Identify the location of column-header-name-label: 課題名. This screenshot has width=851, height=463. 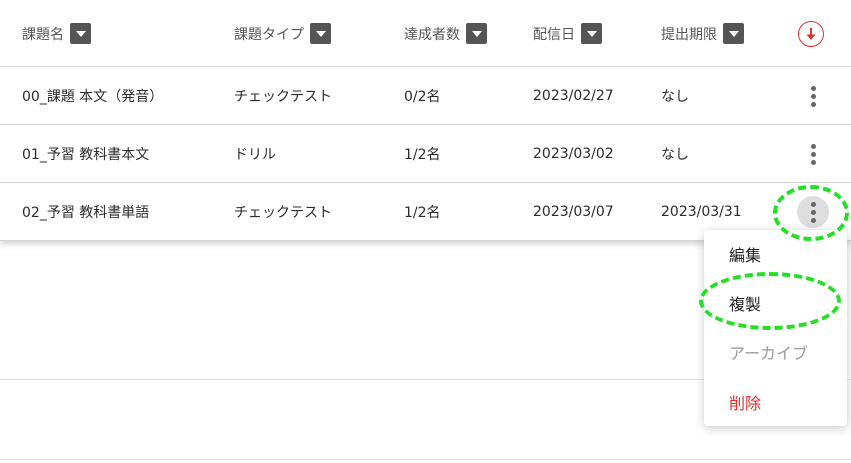
(43, 34).